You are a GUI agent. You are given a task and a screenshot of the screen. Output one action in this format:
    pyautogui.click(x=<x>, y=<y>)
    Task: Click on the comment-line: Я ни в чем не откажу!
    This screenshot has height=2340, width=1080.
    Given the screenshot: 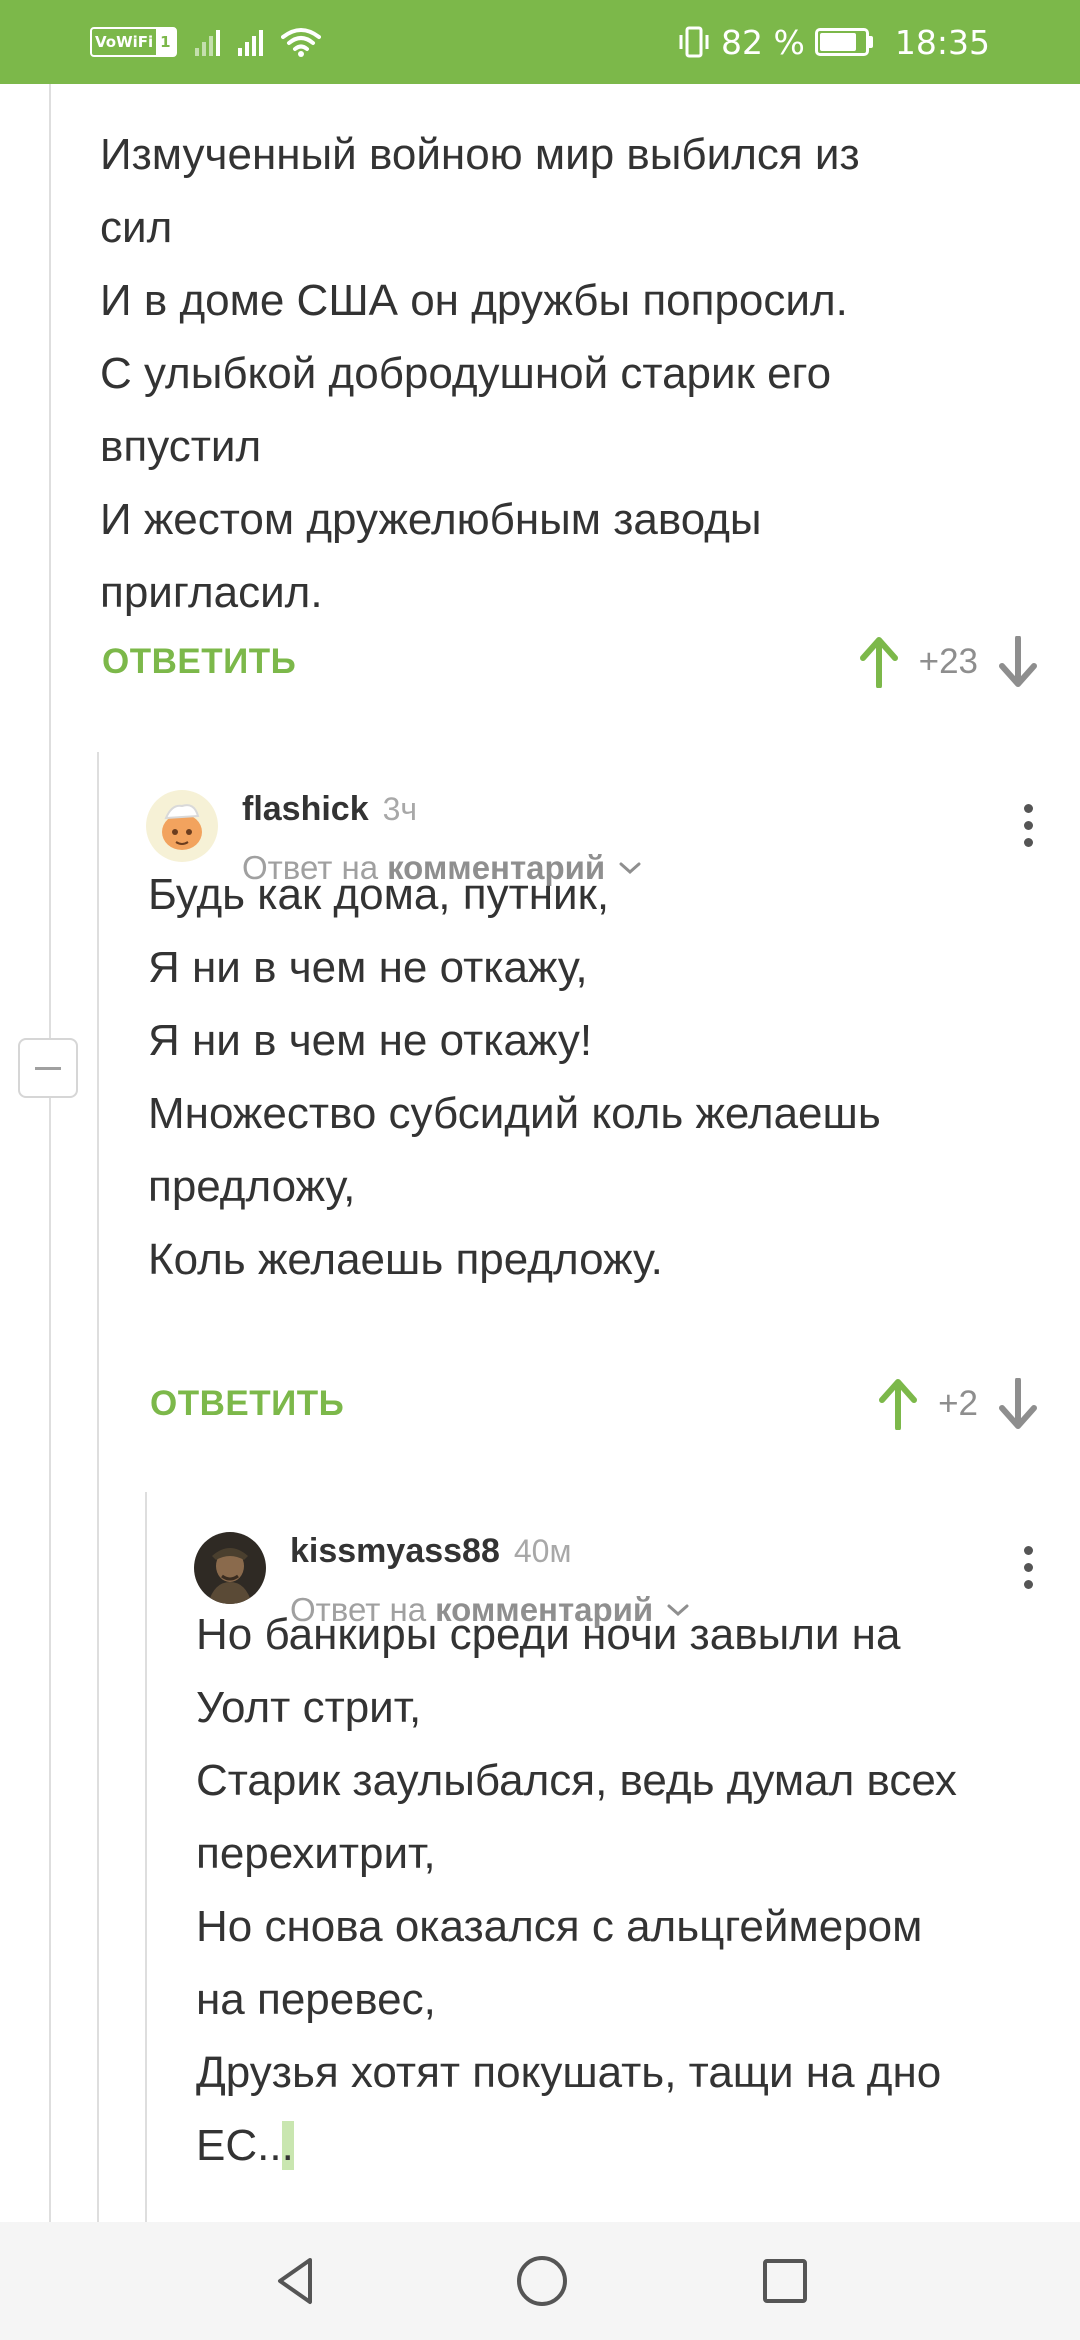 What is the action you would take?
    pyautogui.click(x=370, y=1040)
    